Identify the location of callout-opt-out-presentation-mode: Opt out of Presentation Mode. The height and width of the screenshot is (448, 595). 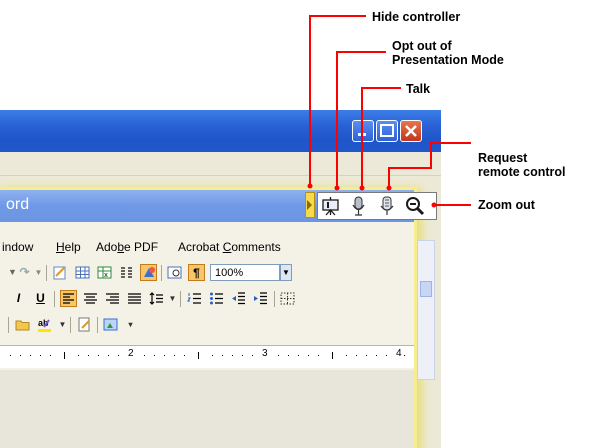
(448, 53).